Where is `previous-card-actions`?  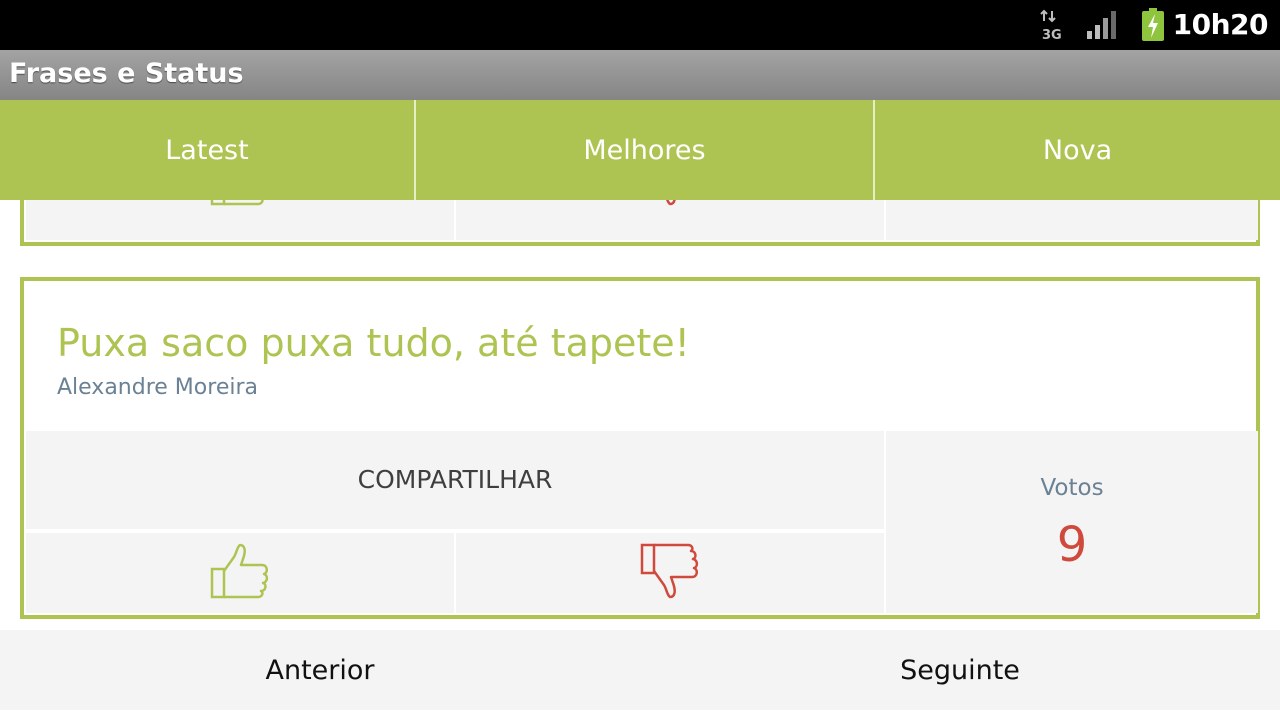 previous-card-actions is located at coordinates (642, 220).